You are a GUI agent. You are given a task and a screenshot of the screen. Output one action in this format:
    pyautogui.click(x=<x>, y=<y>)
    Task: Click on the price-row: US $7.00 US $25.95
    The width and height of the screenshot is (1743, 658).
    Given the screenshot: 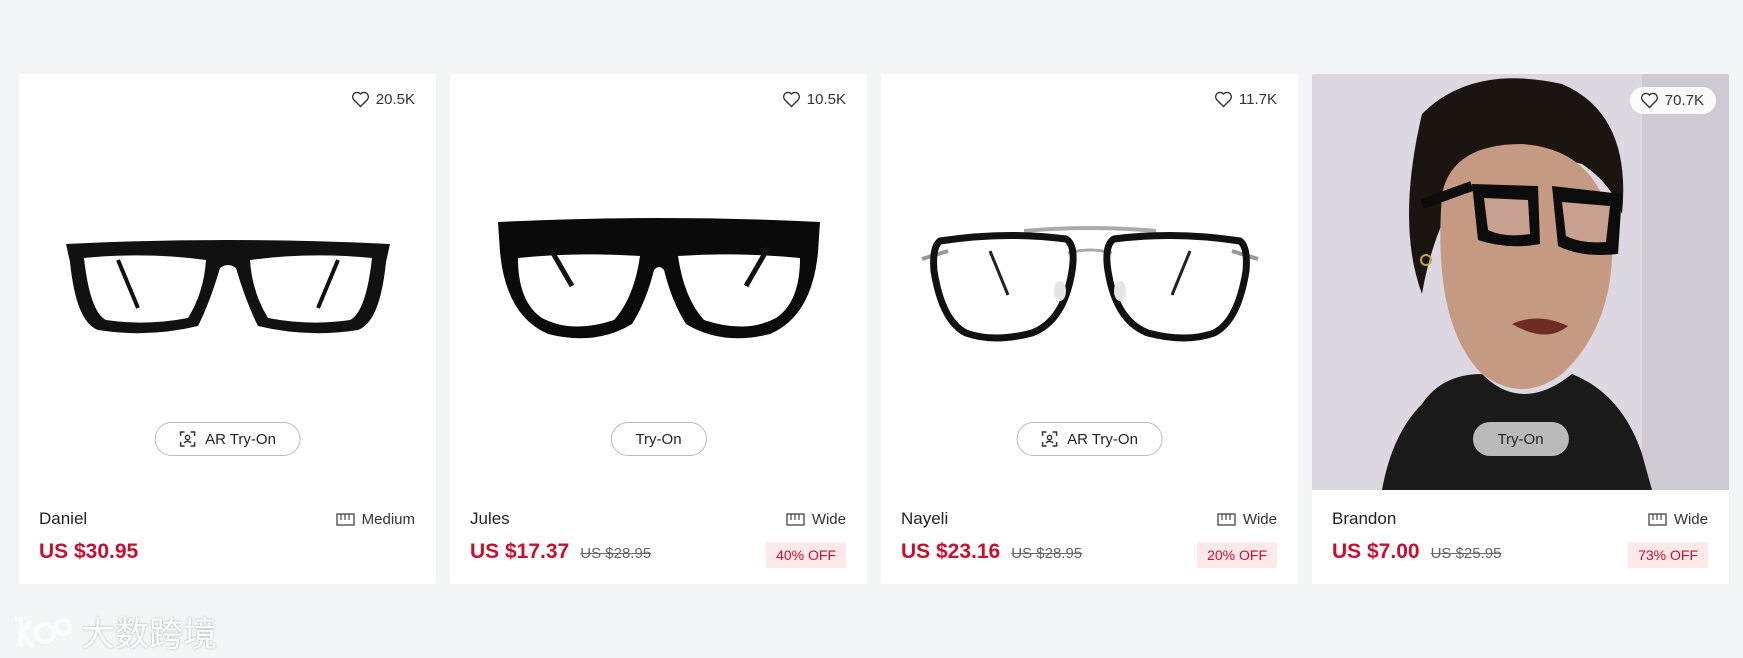 What is the action you would take?
    pyautogui.click(x=1416, y=552)
    